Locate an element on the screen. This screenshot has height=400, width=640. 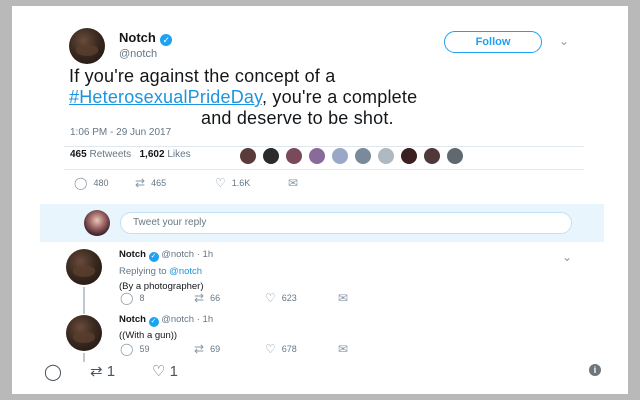
reply-2: Notch ✓ @notch · 1h ((With a gun)) is located at coordinates (166, 327).